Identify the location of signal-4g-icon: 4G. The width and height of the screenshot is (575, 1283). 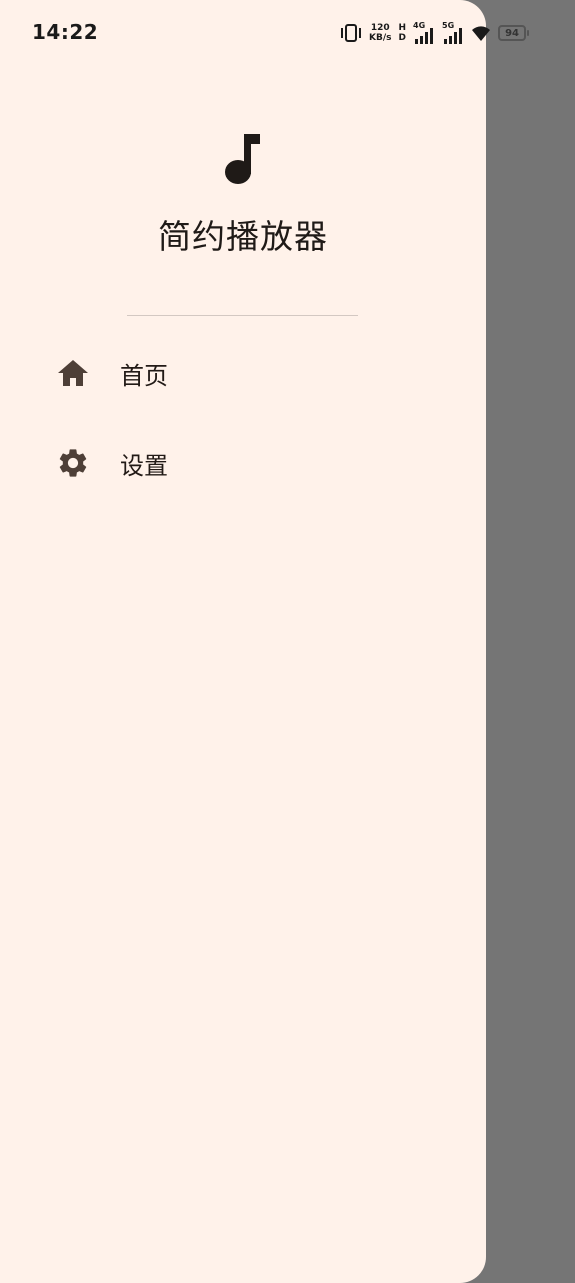
(424, 32).